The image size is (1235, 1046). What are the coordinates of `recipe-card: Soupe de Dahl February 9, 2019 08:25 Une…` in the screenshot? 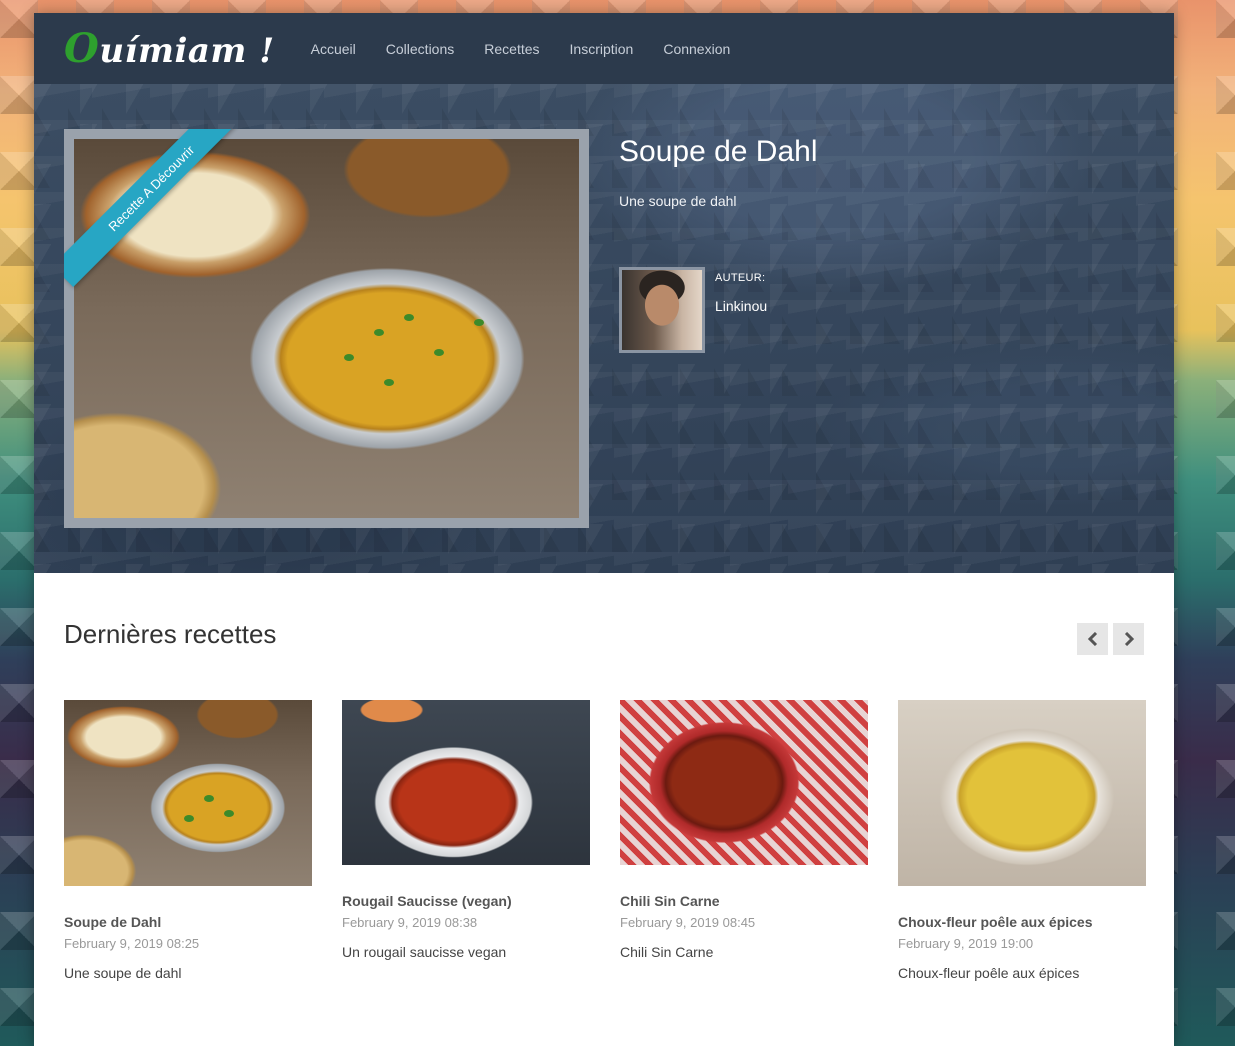 It's located at (188, 840).